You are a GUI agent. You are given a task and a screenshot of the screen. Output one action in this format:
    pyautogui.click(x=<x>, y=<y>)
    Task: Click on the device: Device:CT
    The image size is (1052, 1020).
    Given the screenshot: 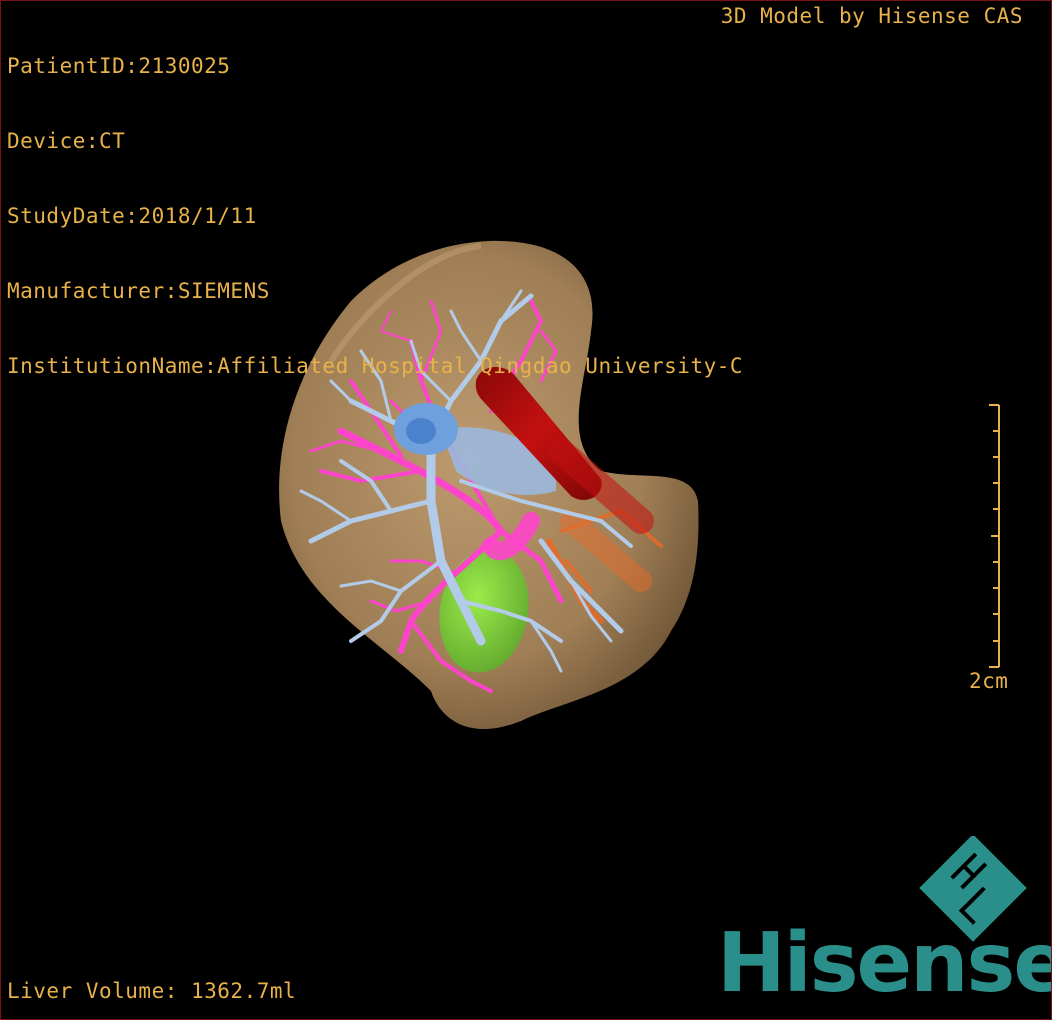 What is the action you would take?
    pyautogui.click(x=66, y=141)
    